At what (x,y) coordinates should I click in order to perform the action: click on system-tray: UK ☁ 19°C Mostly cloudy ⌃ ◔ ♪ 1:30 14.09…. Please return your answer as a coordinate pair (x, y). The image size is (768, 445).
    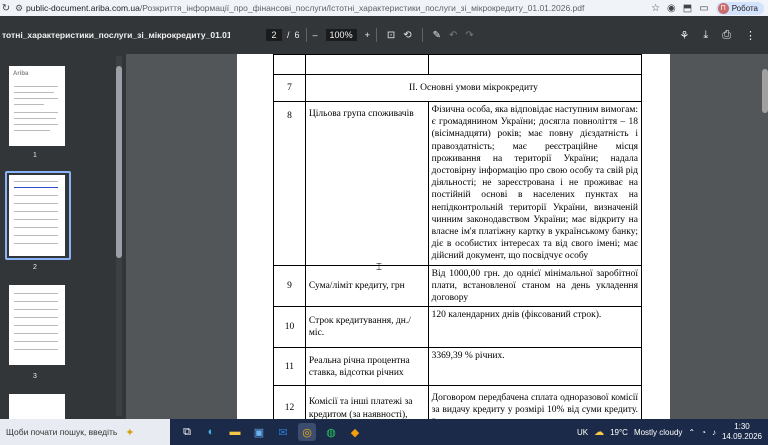
    Looking at the image, I should click on (672, 432).